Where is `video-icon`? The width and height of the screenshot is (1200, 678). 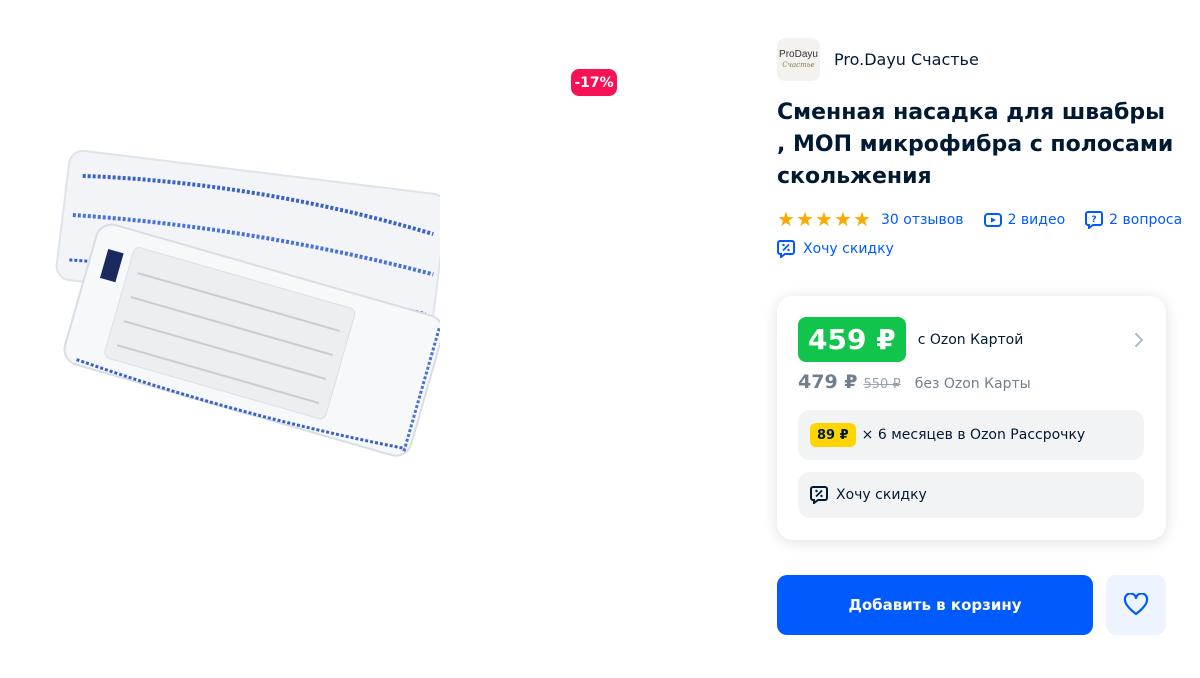
video-icon is located at coordinates (992, 219).